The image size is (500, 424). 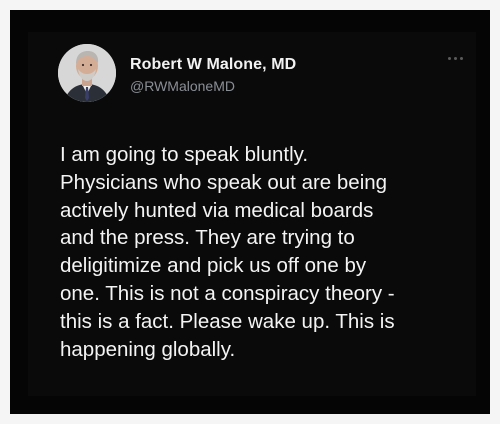 What do you see at coordinates (213, 65) in the screenshot?
I see `author-name: Robert W Malone, MD` at bounding box center [213, 65].